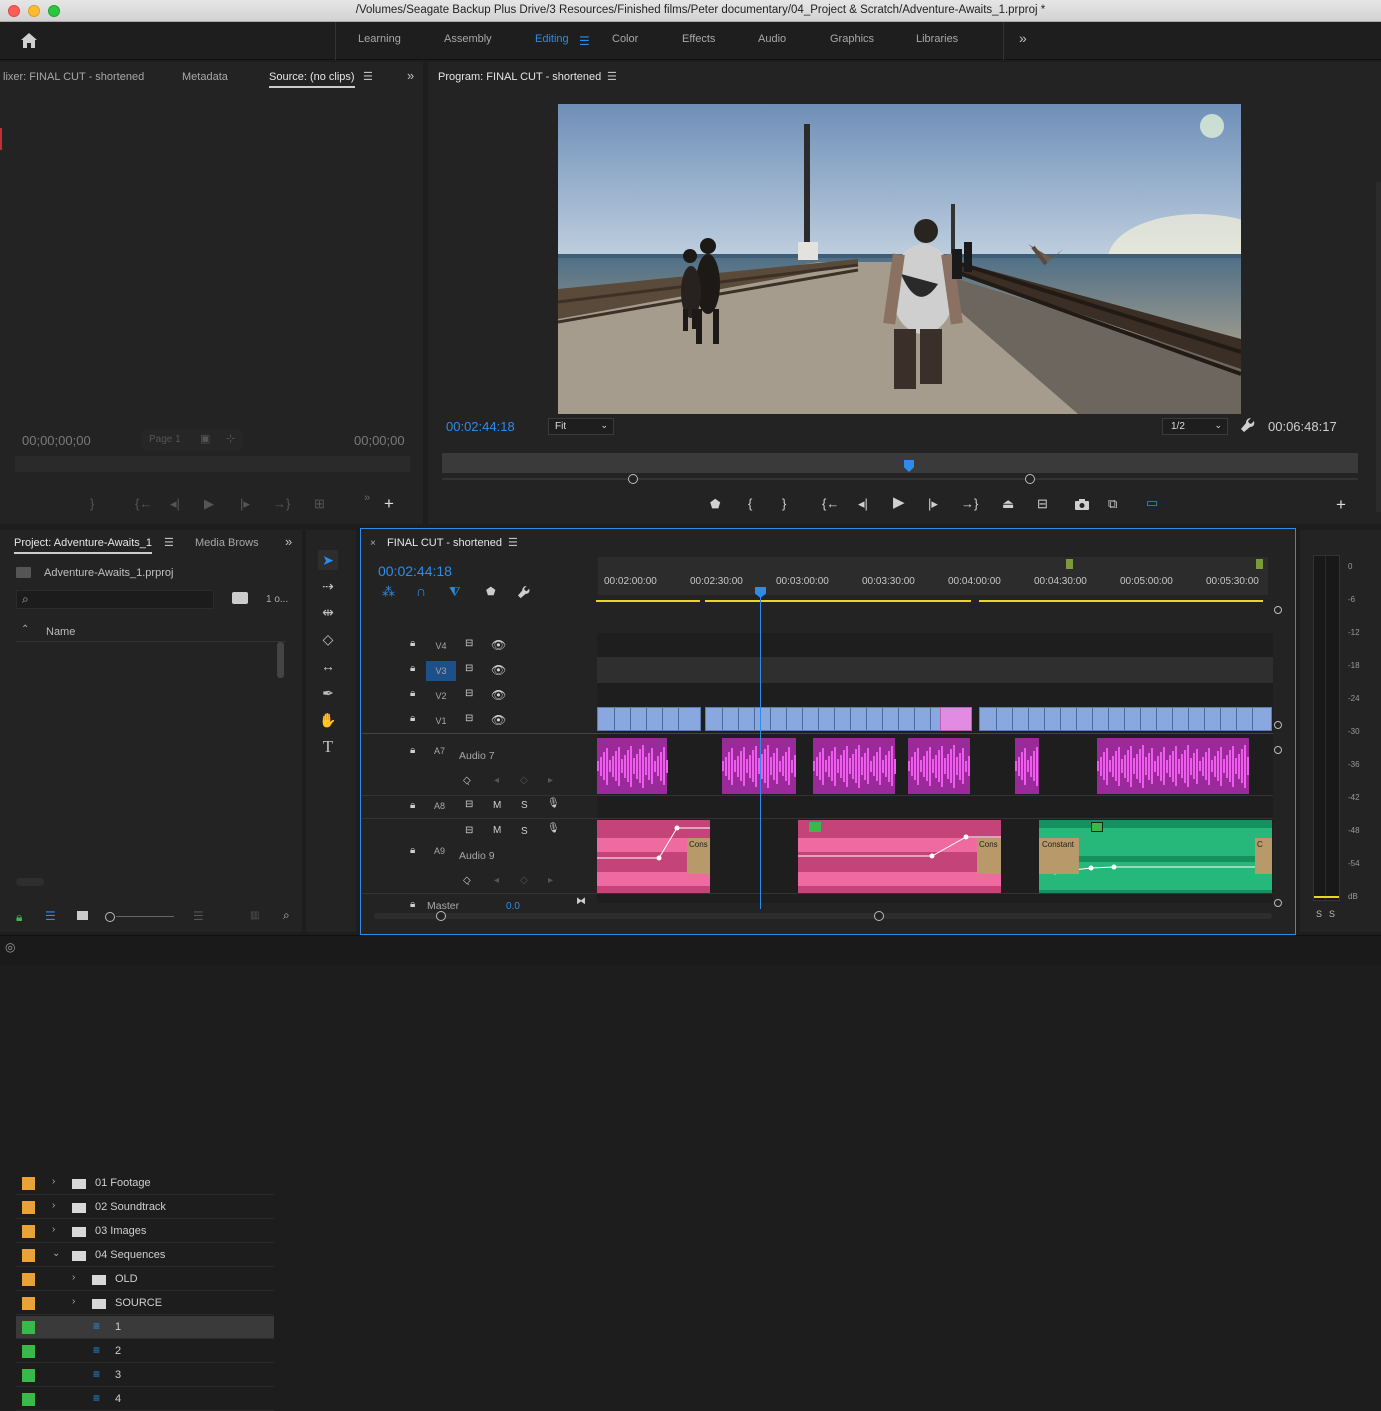 This screenshot has height=1411, width=1381. What do you see at coordinates (312, 79) in the screenshot?
I see `tab-source: Source: (no clips)` at bounding box center [312, 79].